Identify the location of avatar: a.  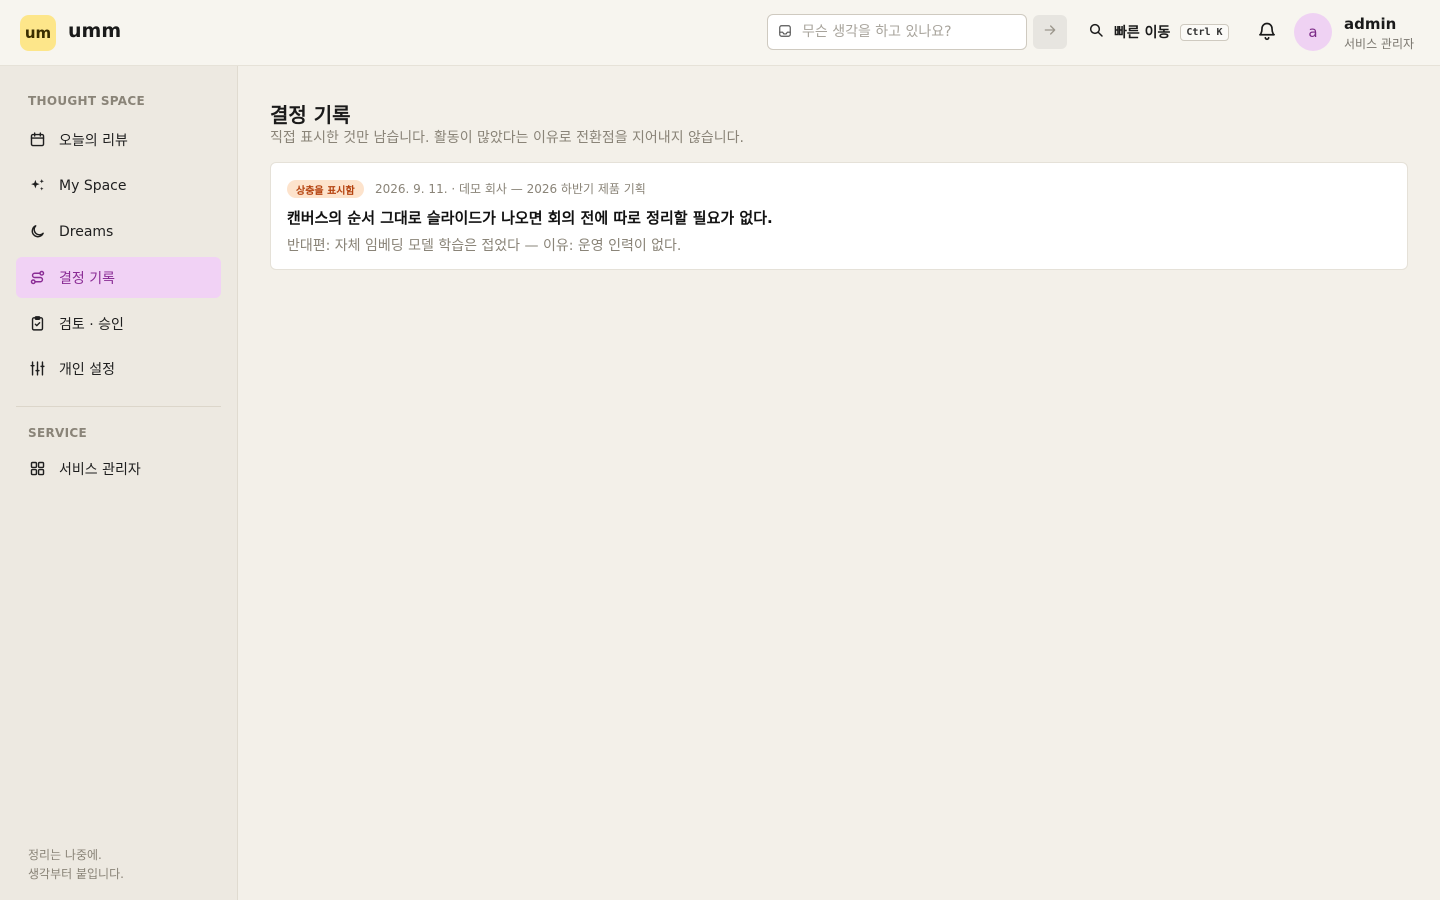
(1313, 32).